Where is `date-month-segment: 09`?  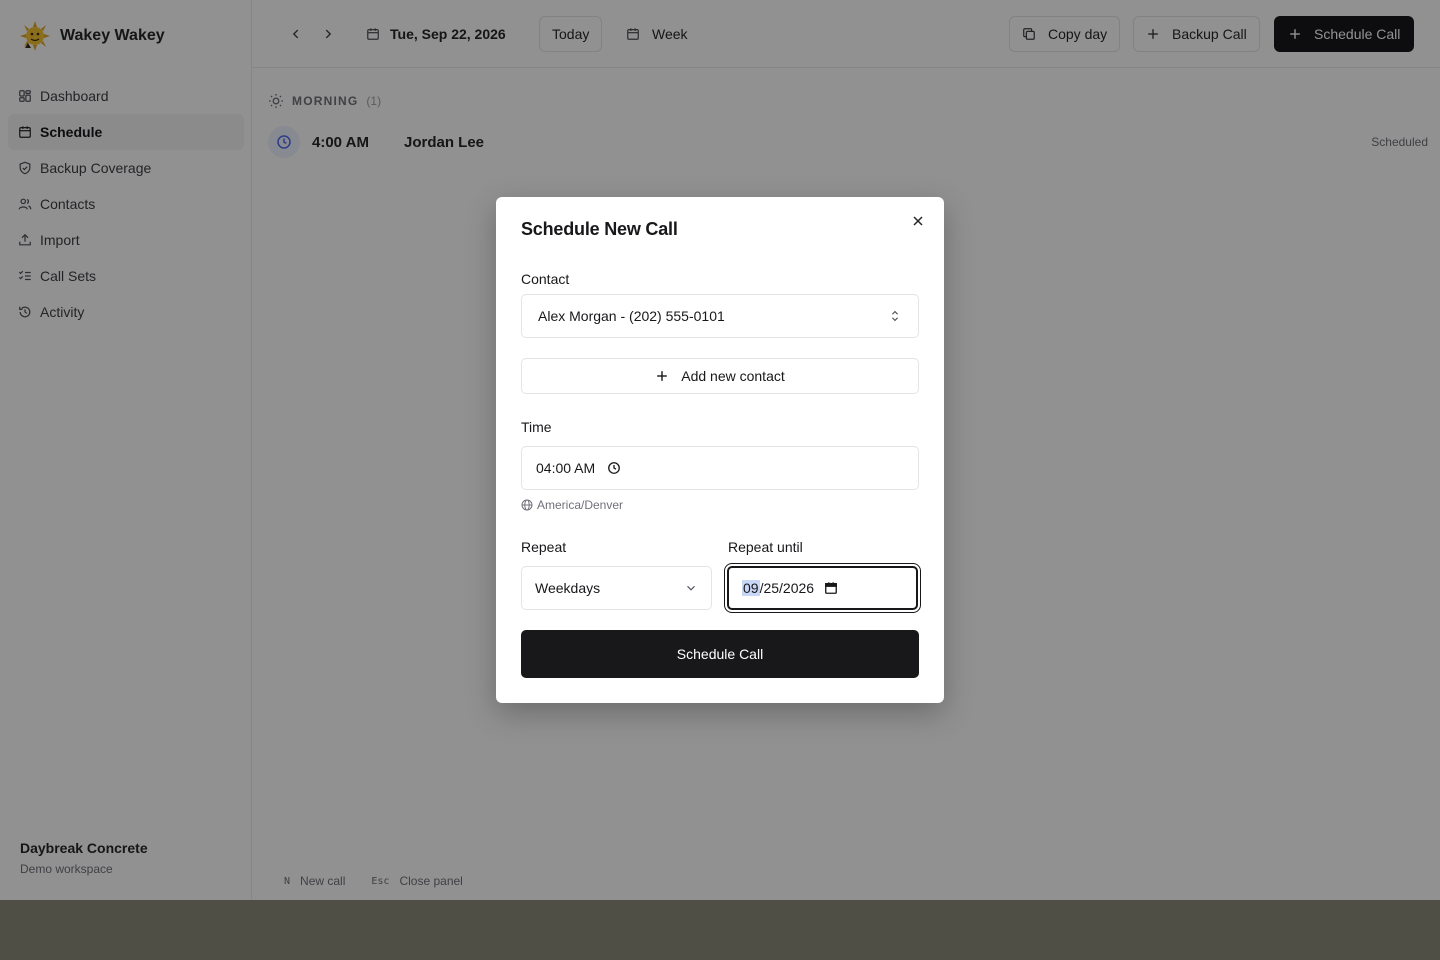 date-month-segment: 09 is located at coordinates (751, 588).